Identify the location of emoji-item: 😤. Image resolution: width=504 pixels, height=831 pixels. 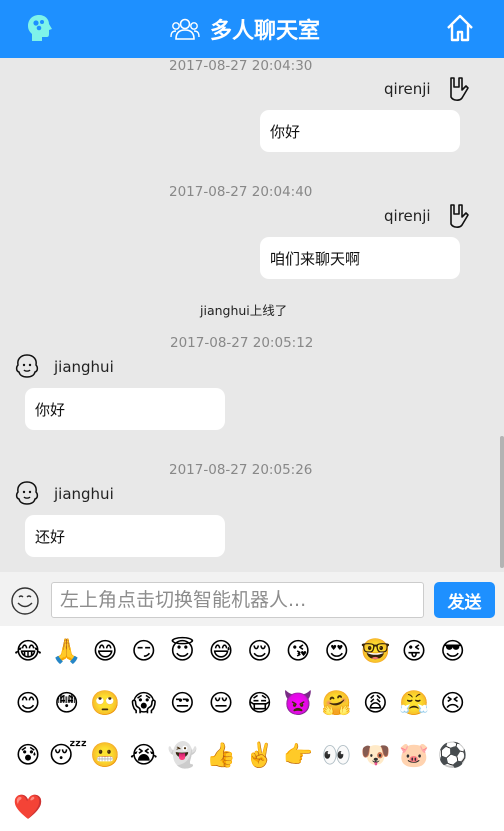
(414, 703).